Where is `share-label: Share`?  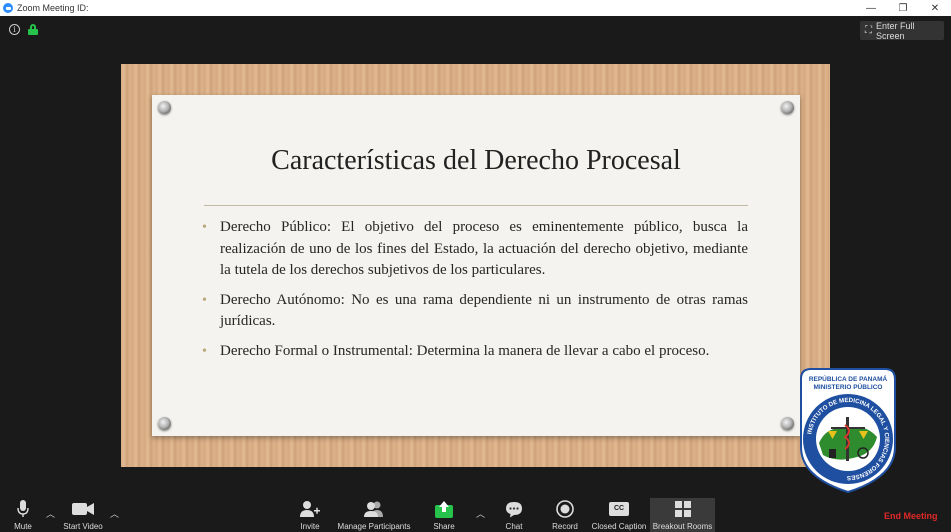
share-label: Share is located at coordinates (444, 526).